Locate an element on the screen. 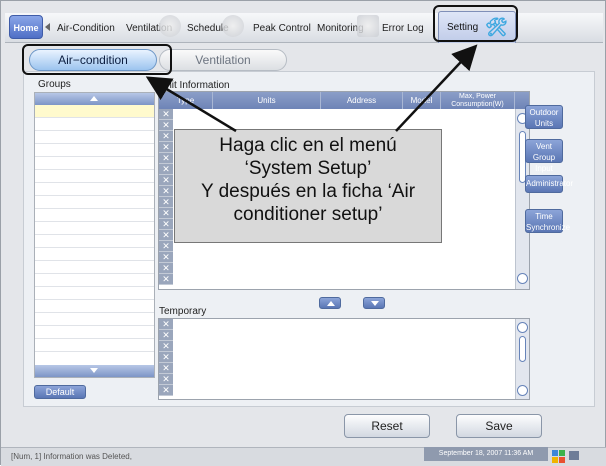  outdoor-units-button: Outdoor Units is located at coordinates (544, 117).